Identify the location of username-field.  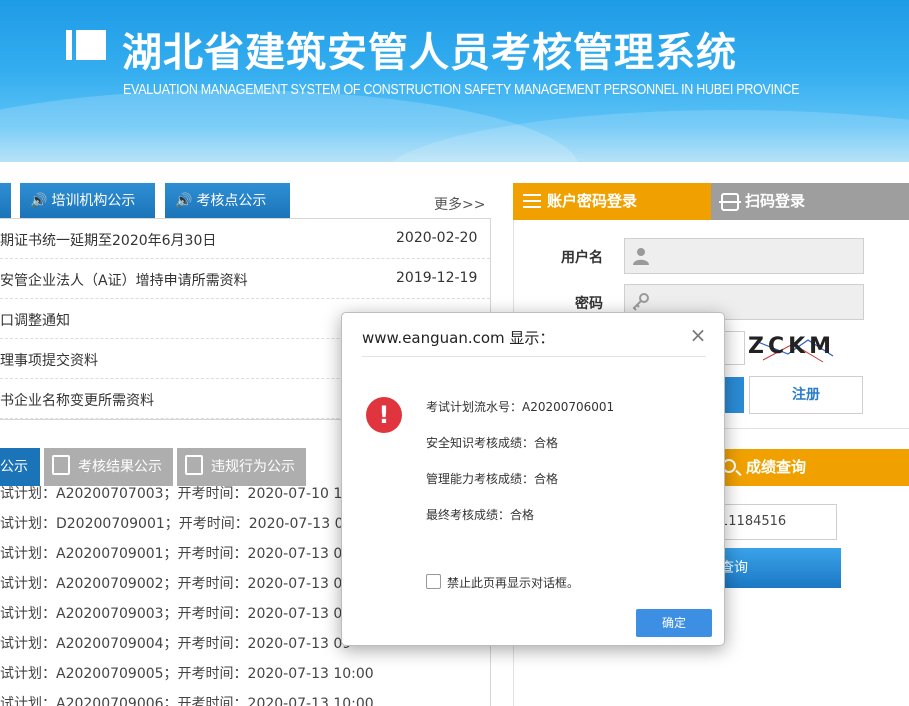
(744, 256).